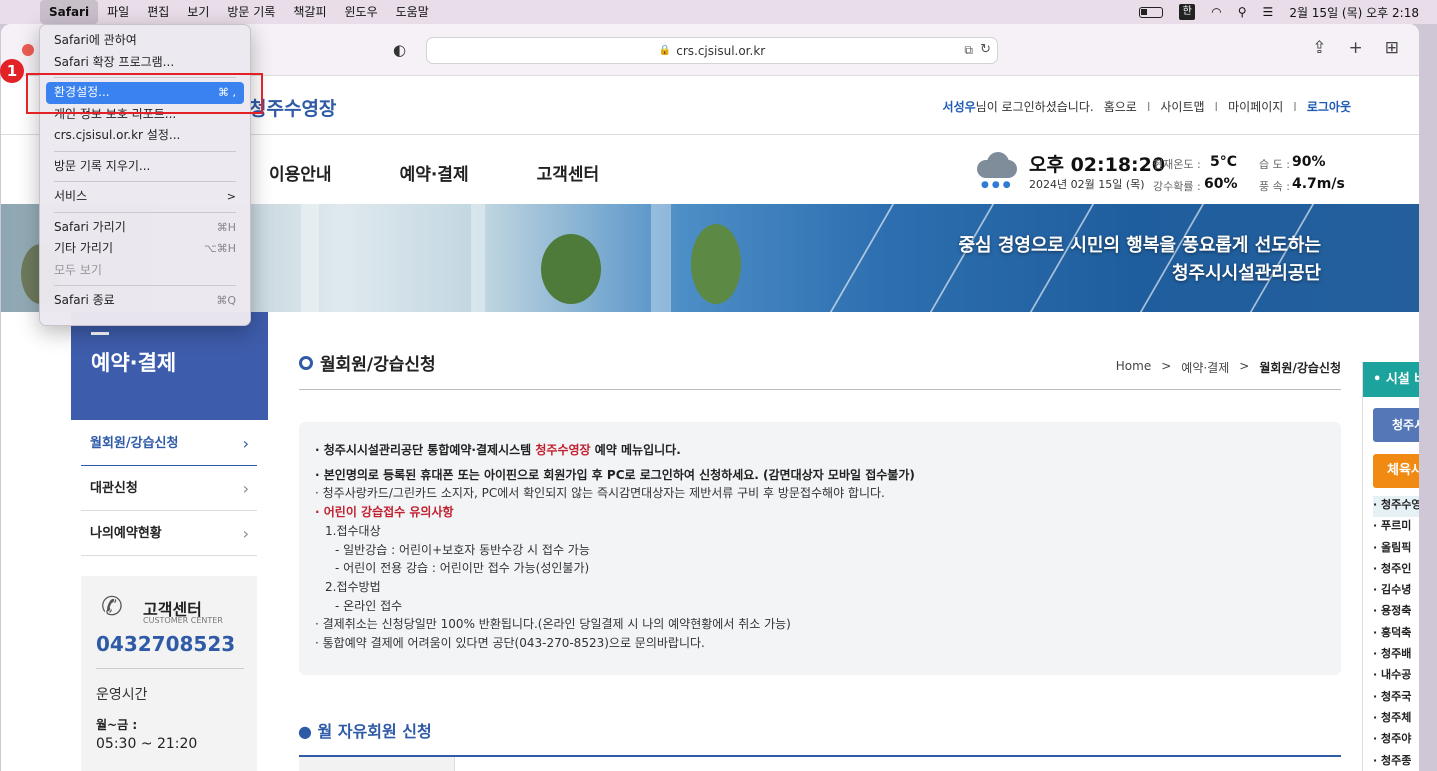  Describe the element at coordinates (1396, 761) in the screenshot. I see `facility-item: · 청주종` at that location.